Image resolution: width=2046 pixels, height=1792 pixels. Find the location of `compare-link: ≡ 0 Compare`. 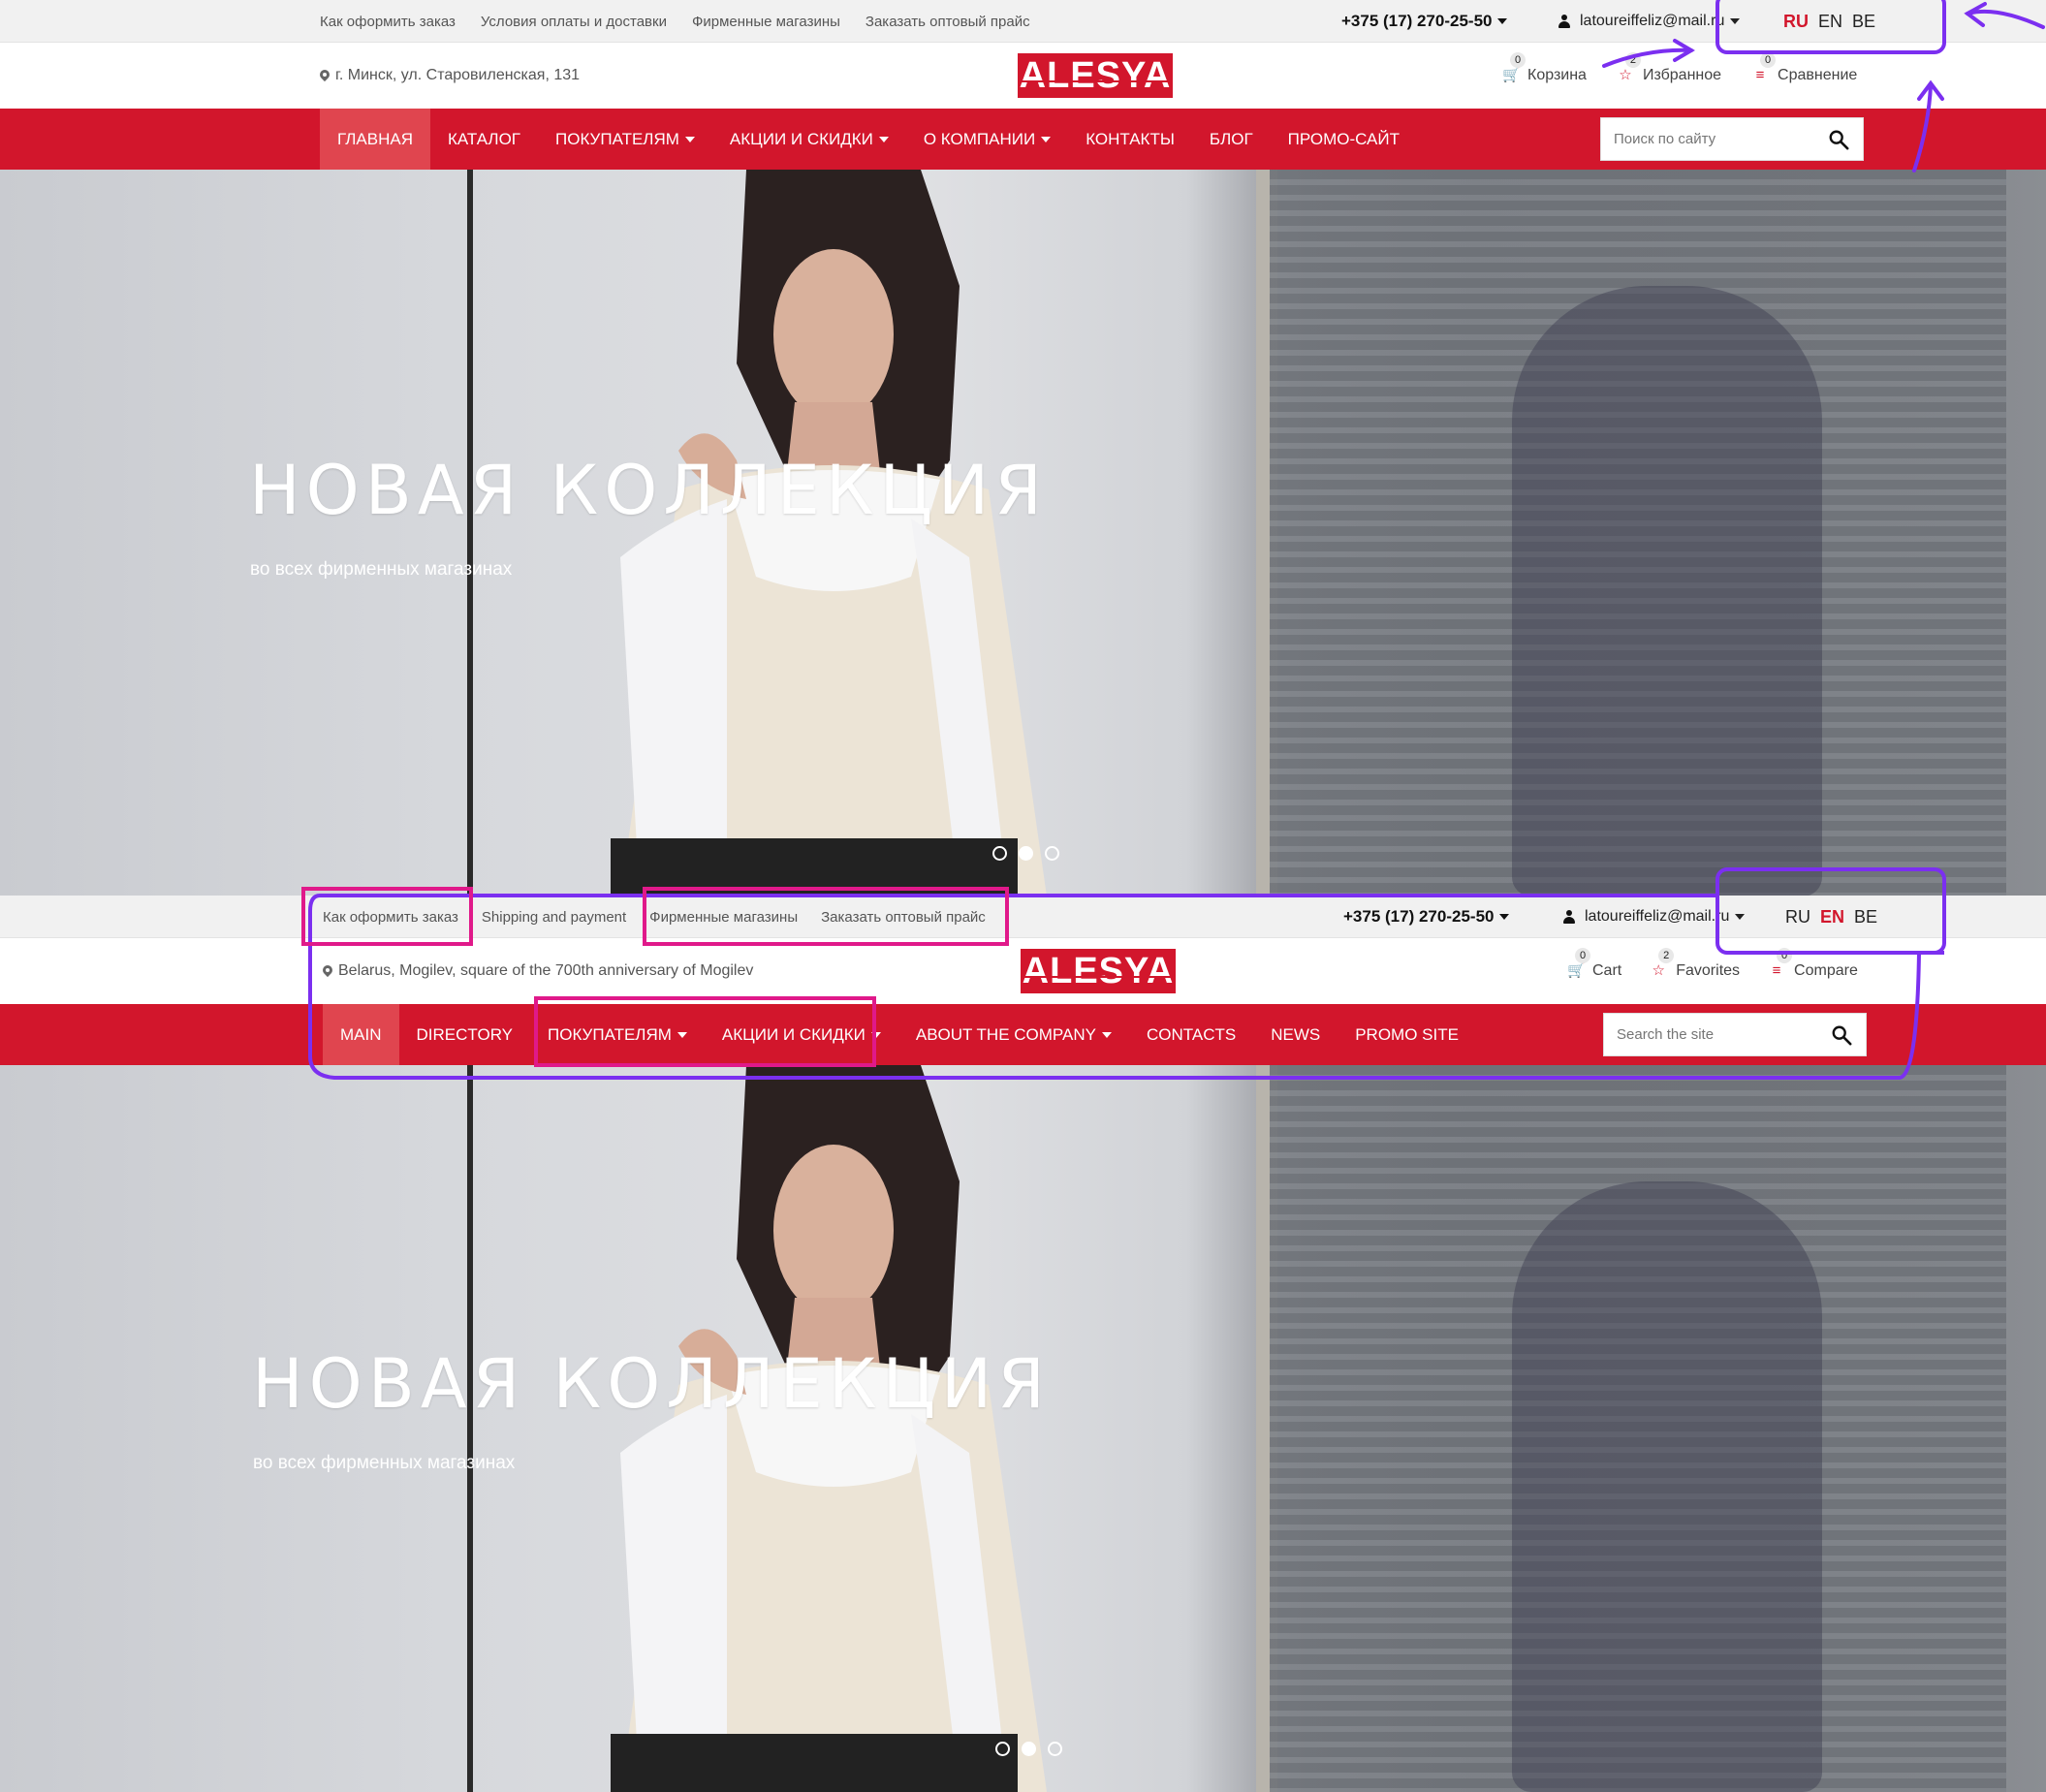

compare-link: ≡ 0 Compare is located at coordinates (1813, 964).